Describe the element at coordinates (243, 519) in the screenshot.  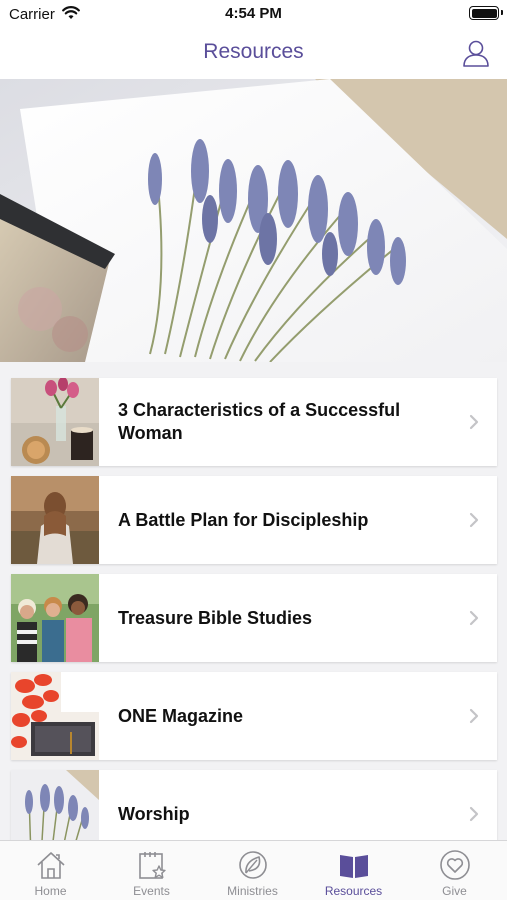
I see `list-item-title: A Battle Plan for Discipleship` at that location.